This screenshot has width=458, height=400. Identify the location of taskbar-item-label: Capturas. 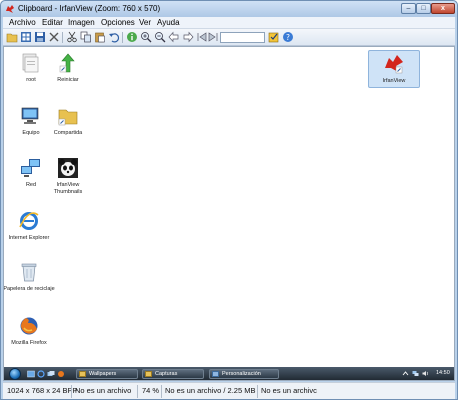
(166, 374).